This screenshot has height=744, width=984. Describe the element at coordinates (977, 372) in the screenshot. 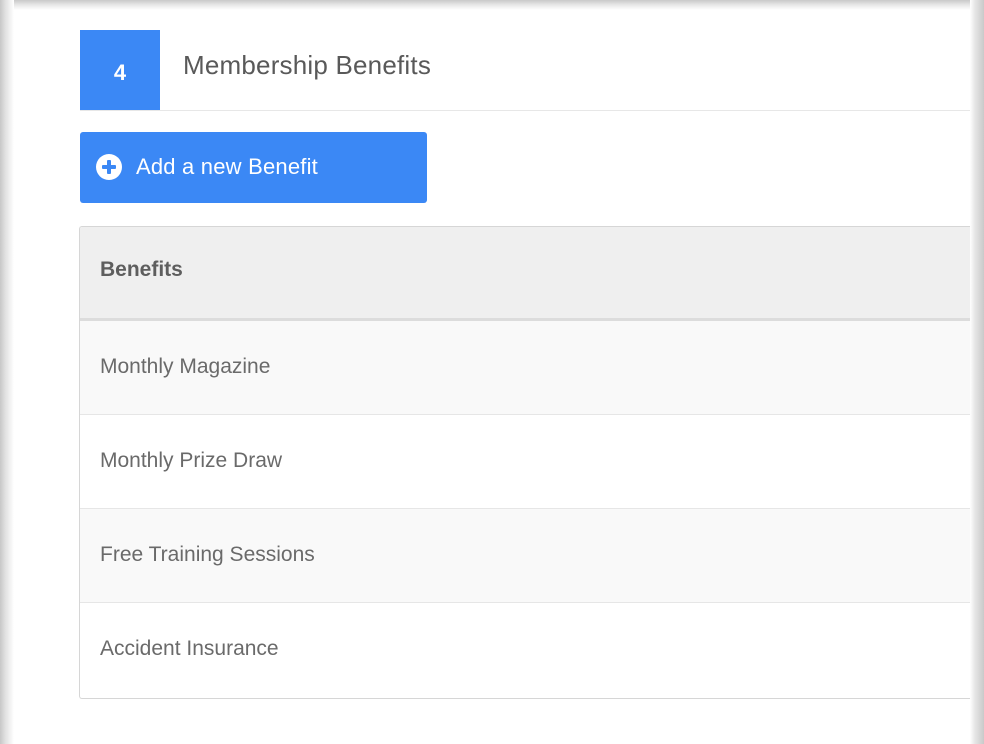

I see `window-shadow-right` at that location.